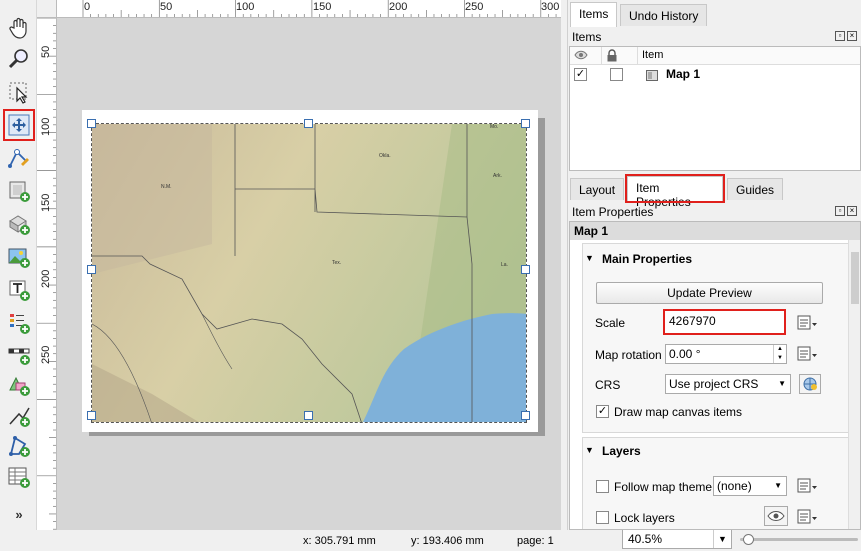 Image resolution: width=861 pixels, height=551 pixels. Describe the element at coordinates (677, 539) in the screenshot. I see `zoom-combo: 40.5% ▼` at that location.